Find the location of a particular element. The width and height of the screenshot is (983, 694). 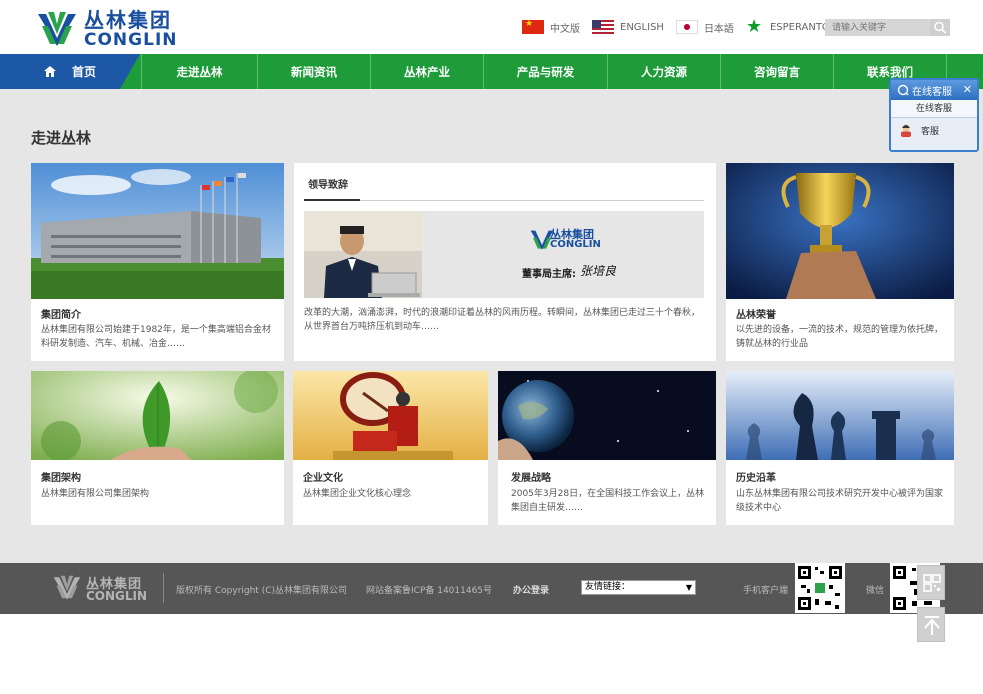

card-desc: 以先进的设备，一流的技术，规范的管理为依托牌，铸就丛林的行业品 is located at coordinates (840, 337).